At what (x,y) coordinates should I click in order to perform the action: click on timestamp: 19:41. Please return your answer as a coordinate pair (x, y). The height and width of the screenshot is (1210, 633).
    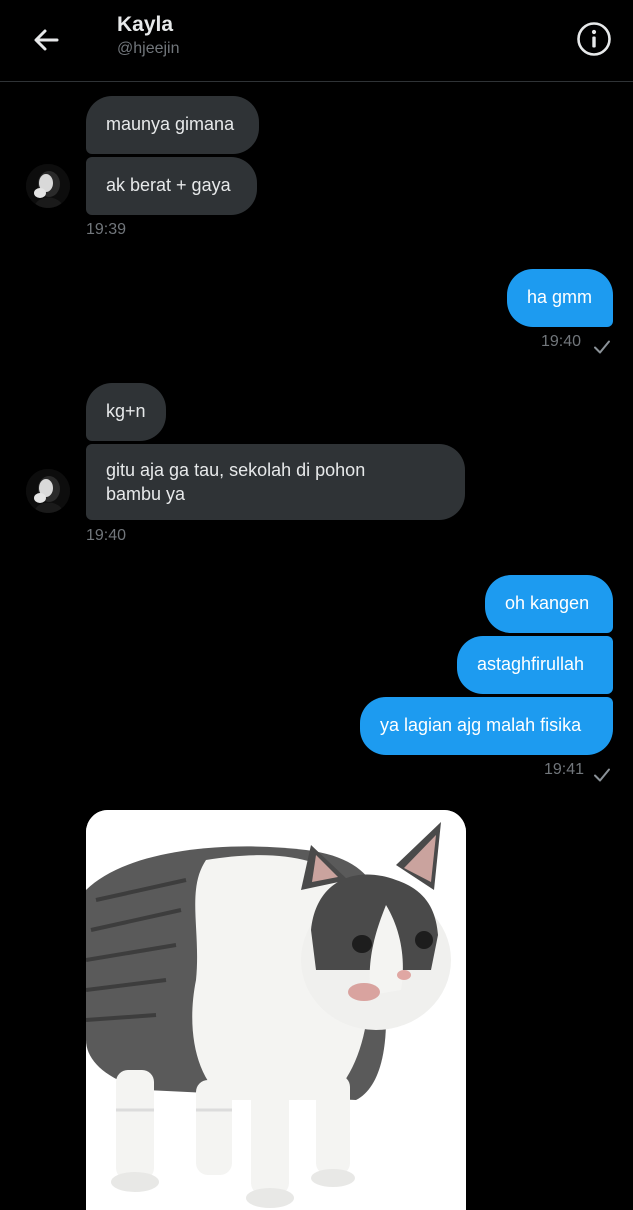
    Looking at the image, I should click on (564, 769).